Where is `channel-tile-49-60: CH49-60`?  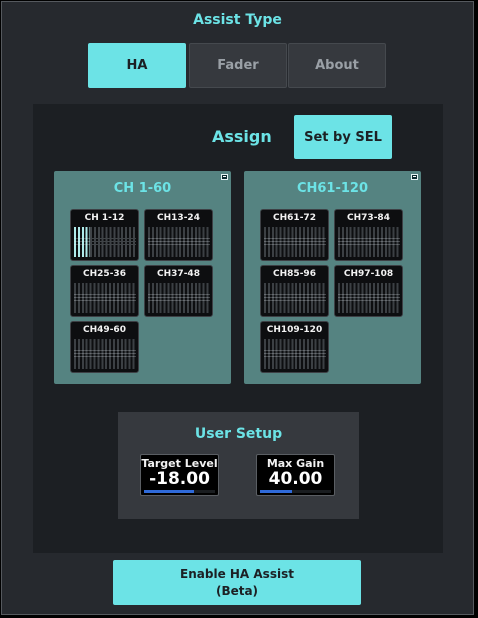 channel-tile-49-60: CH49-60 is located at coordinates (104, 347).